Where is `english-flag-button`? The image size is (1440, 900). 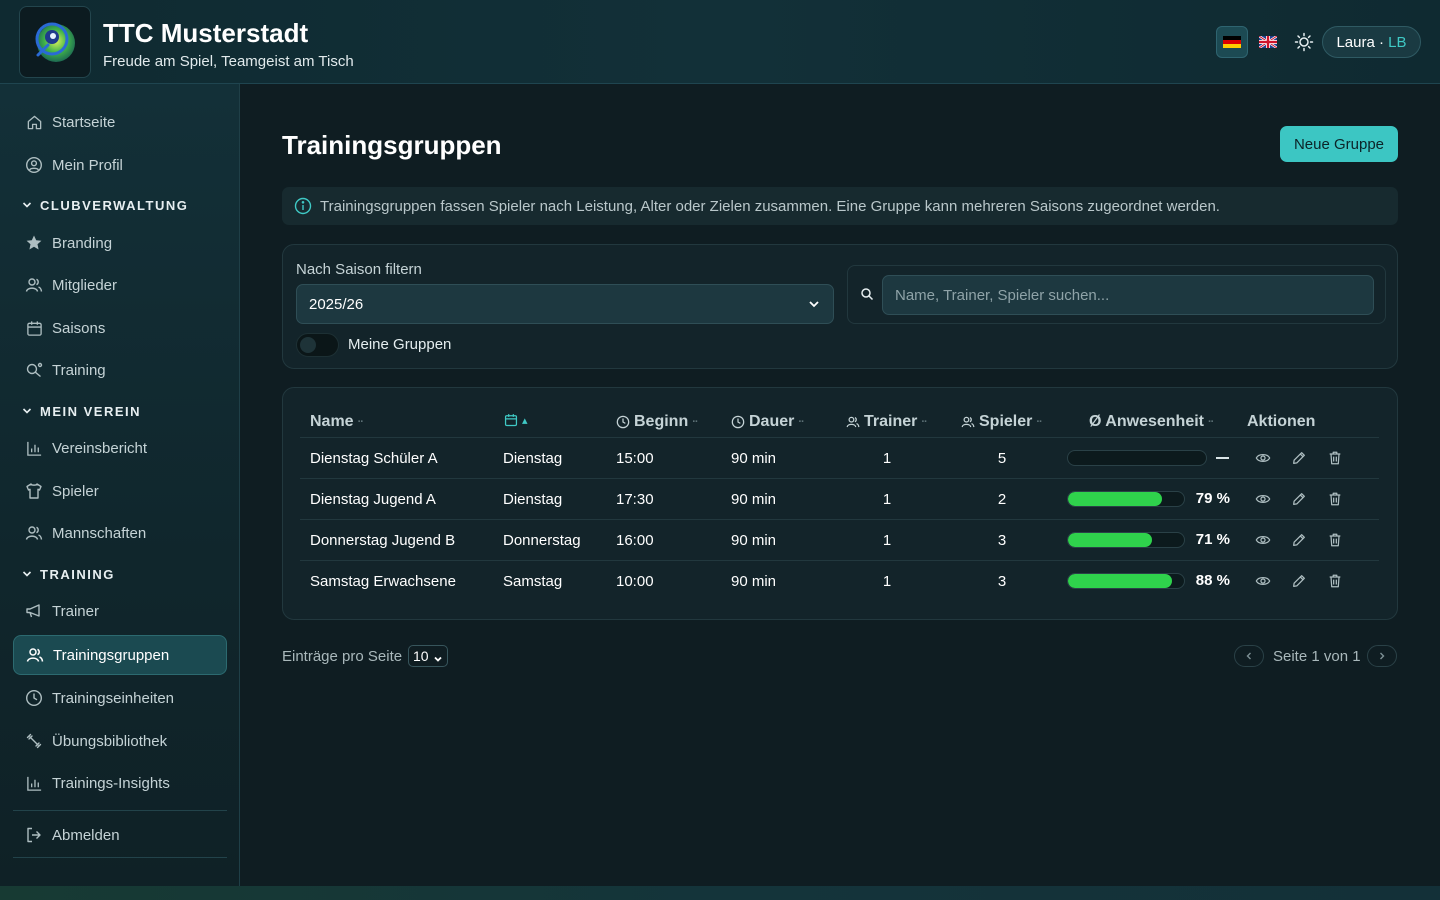 english-flag-button is located at coordinates (1268, 42).